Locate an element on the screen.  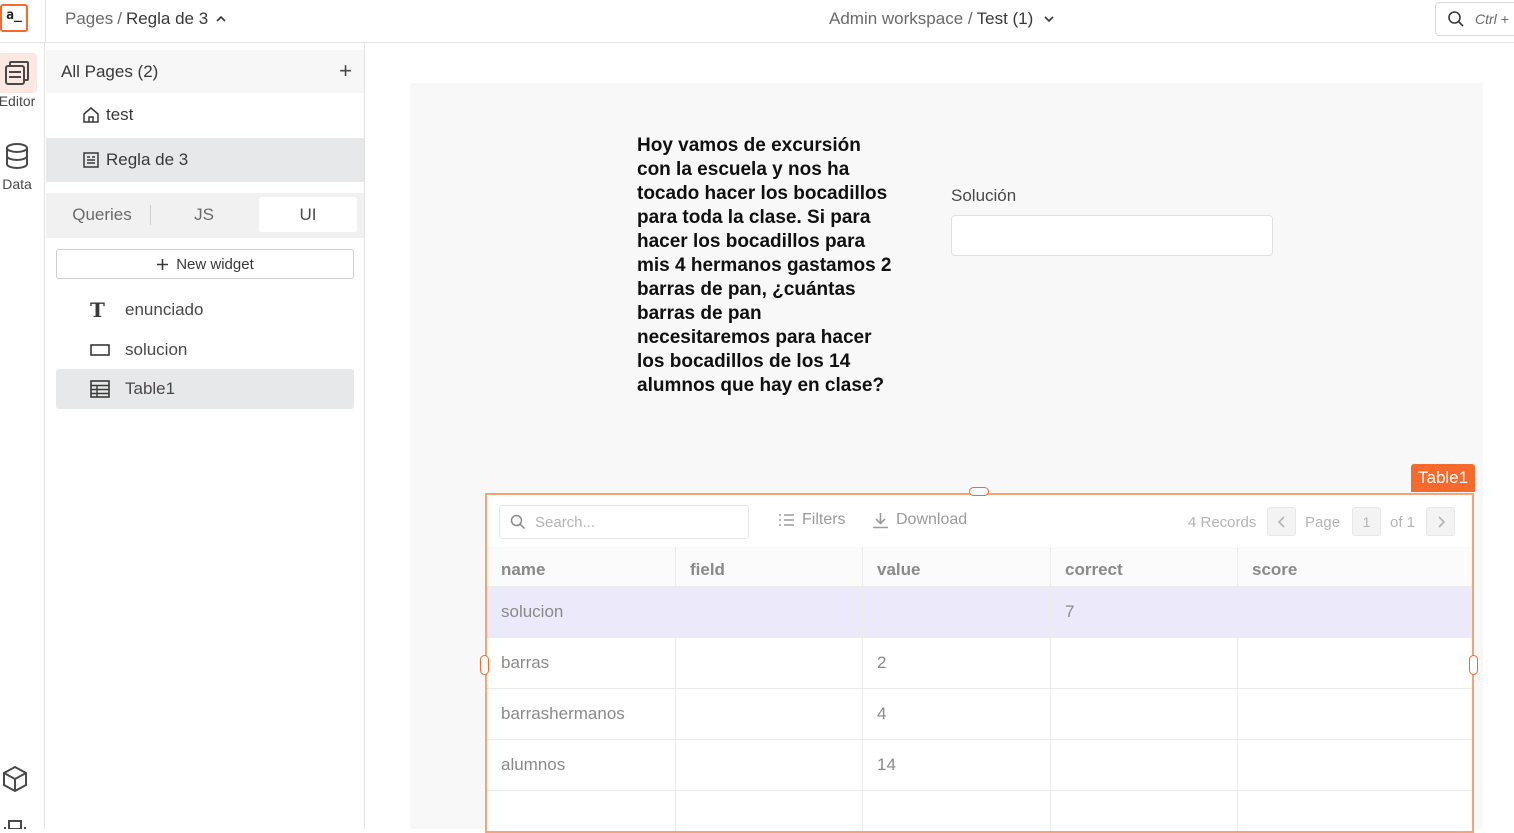
breadcrumb: Pages / Regla de 3 is located at coordinates (146, 19).